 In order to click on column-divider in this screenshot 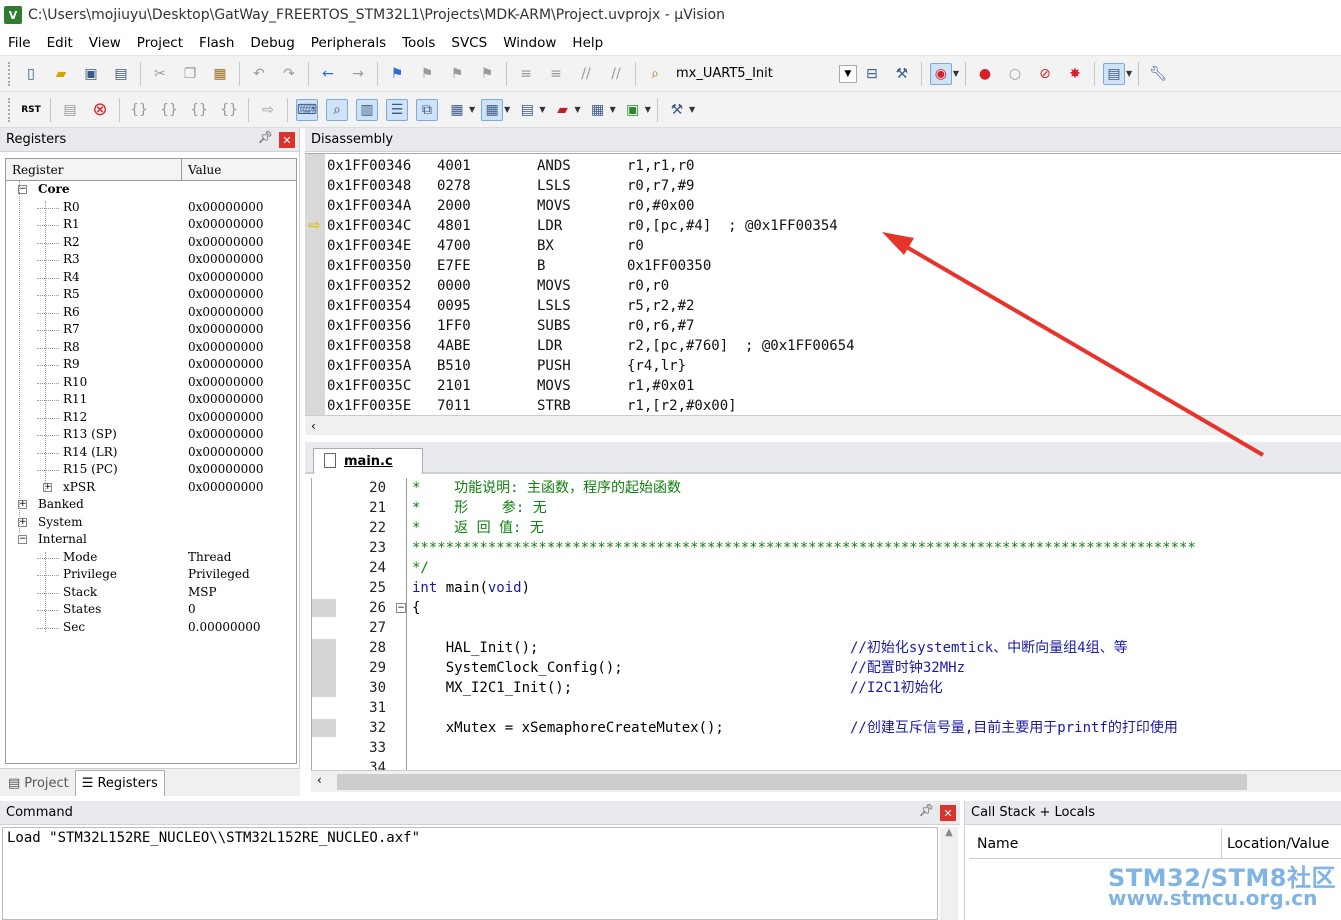, I will do `click(1221, 844)`.